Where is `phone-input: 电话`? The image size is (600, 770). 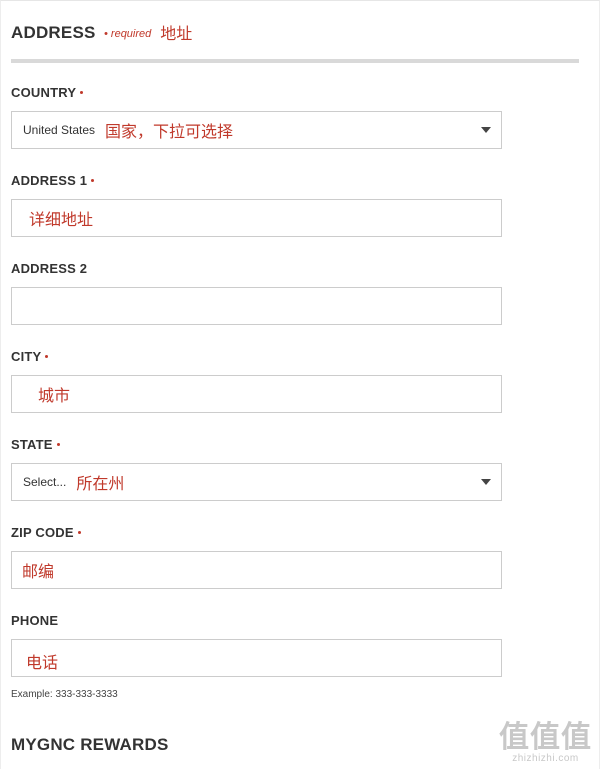 phone-input: 电话 is located at coordinates (256, 658).